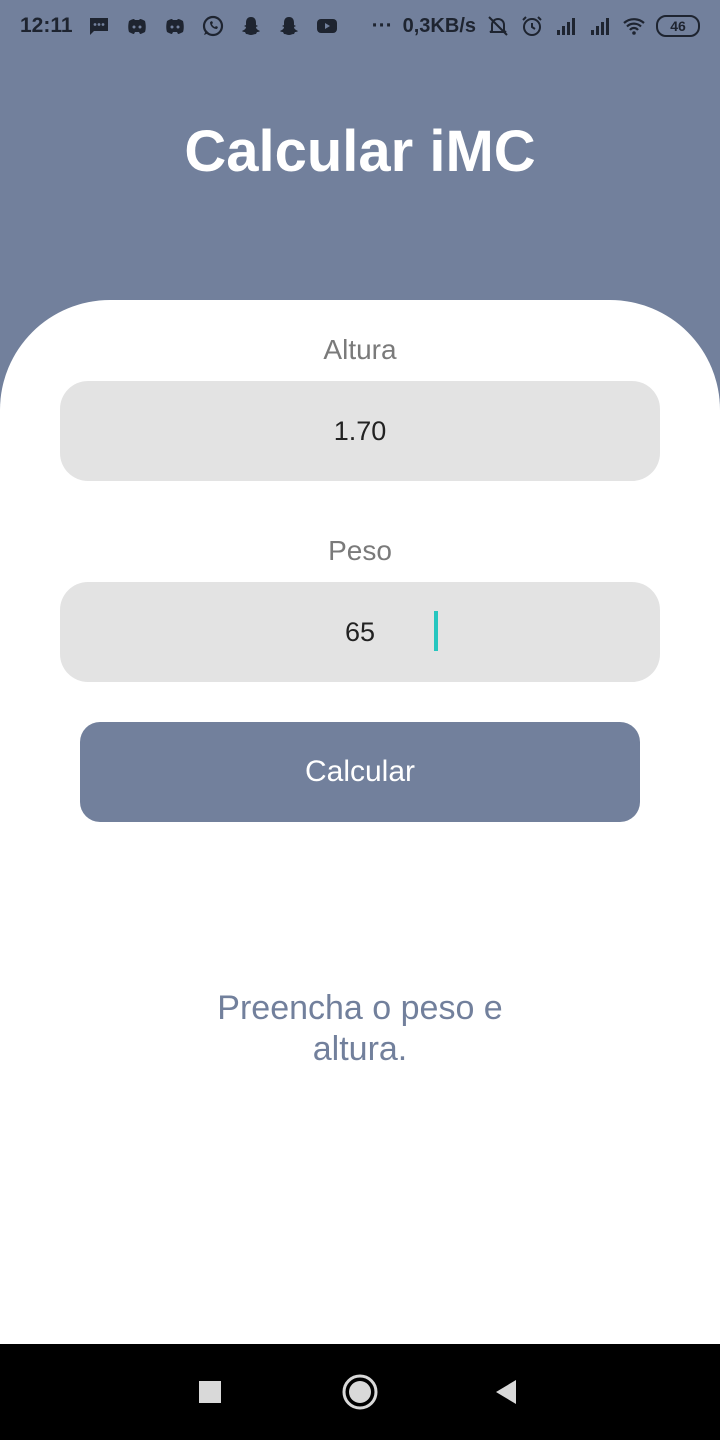 The image size is (720, 1440). I want to click on status-bar: 12:11 ··· 0,3KB/s 46, so click(360, 26).